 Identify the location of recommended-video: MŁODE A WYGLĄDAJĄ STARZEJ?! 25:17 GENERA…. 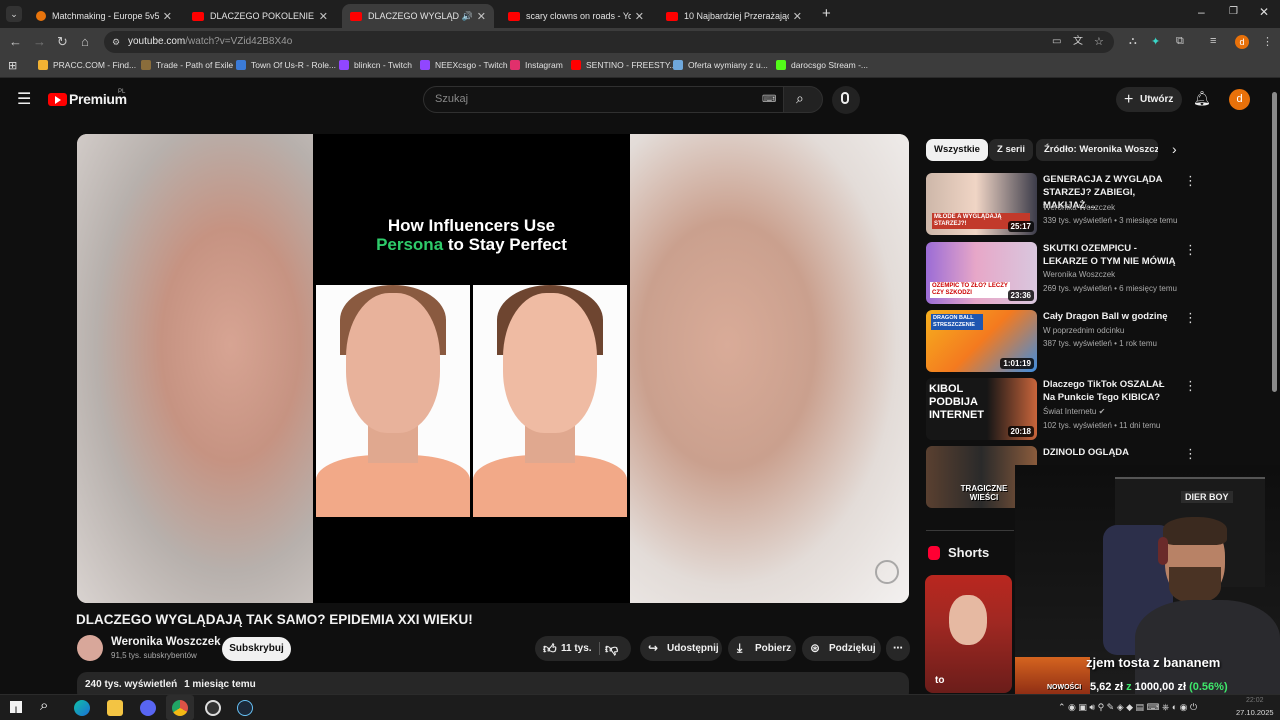
(1099, 204).